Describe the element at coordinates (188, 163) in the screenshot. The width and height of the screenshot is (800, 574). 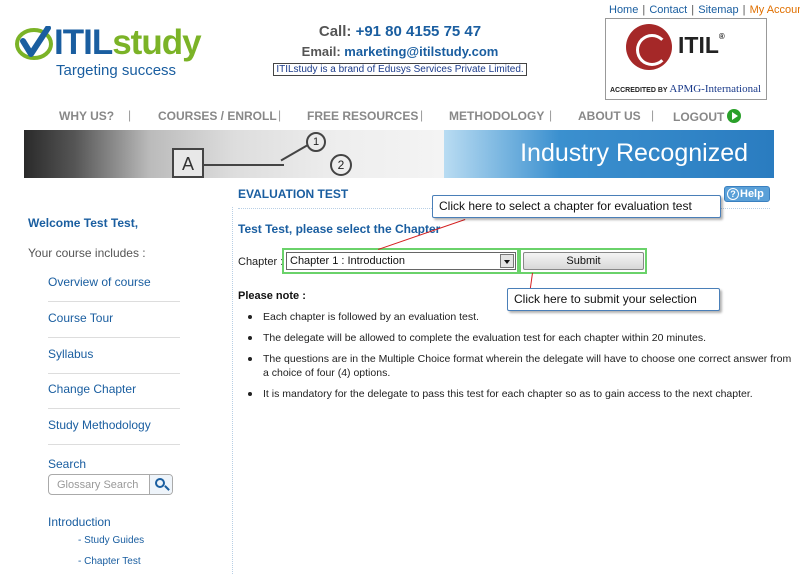
I see `diagram-box: A` at that location.